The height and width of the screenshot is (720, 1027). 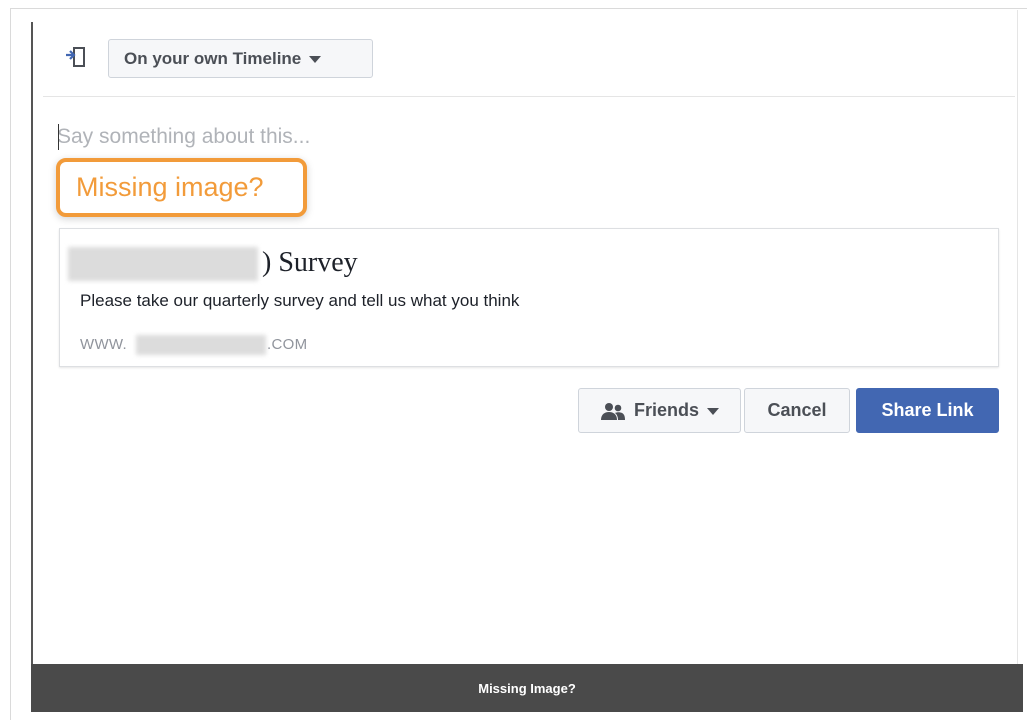 I want to click on share-link-button-label: Share Link, so click(x=927, y=410).